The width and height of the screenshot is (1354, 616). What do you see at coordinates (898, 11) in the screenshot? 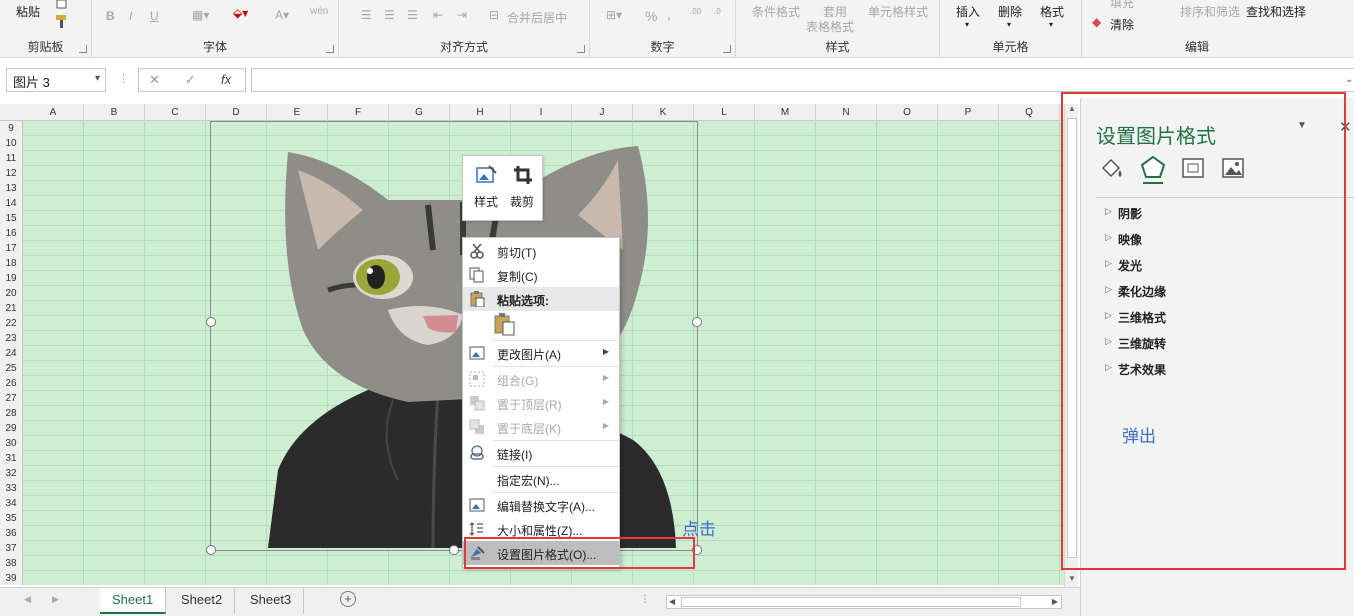
I see `cell-styles-button: 单元格样式` at bounding box center [898, 11].